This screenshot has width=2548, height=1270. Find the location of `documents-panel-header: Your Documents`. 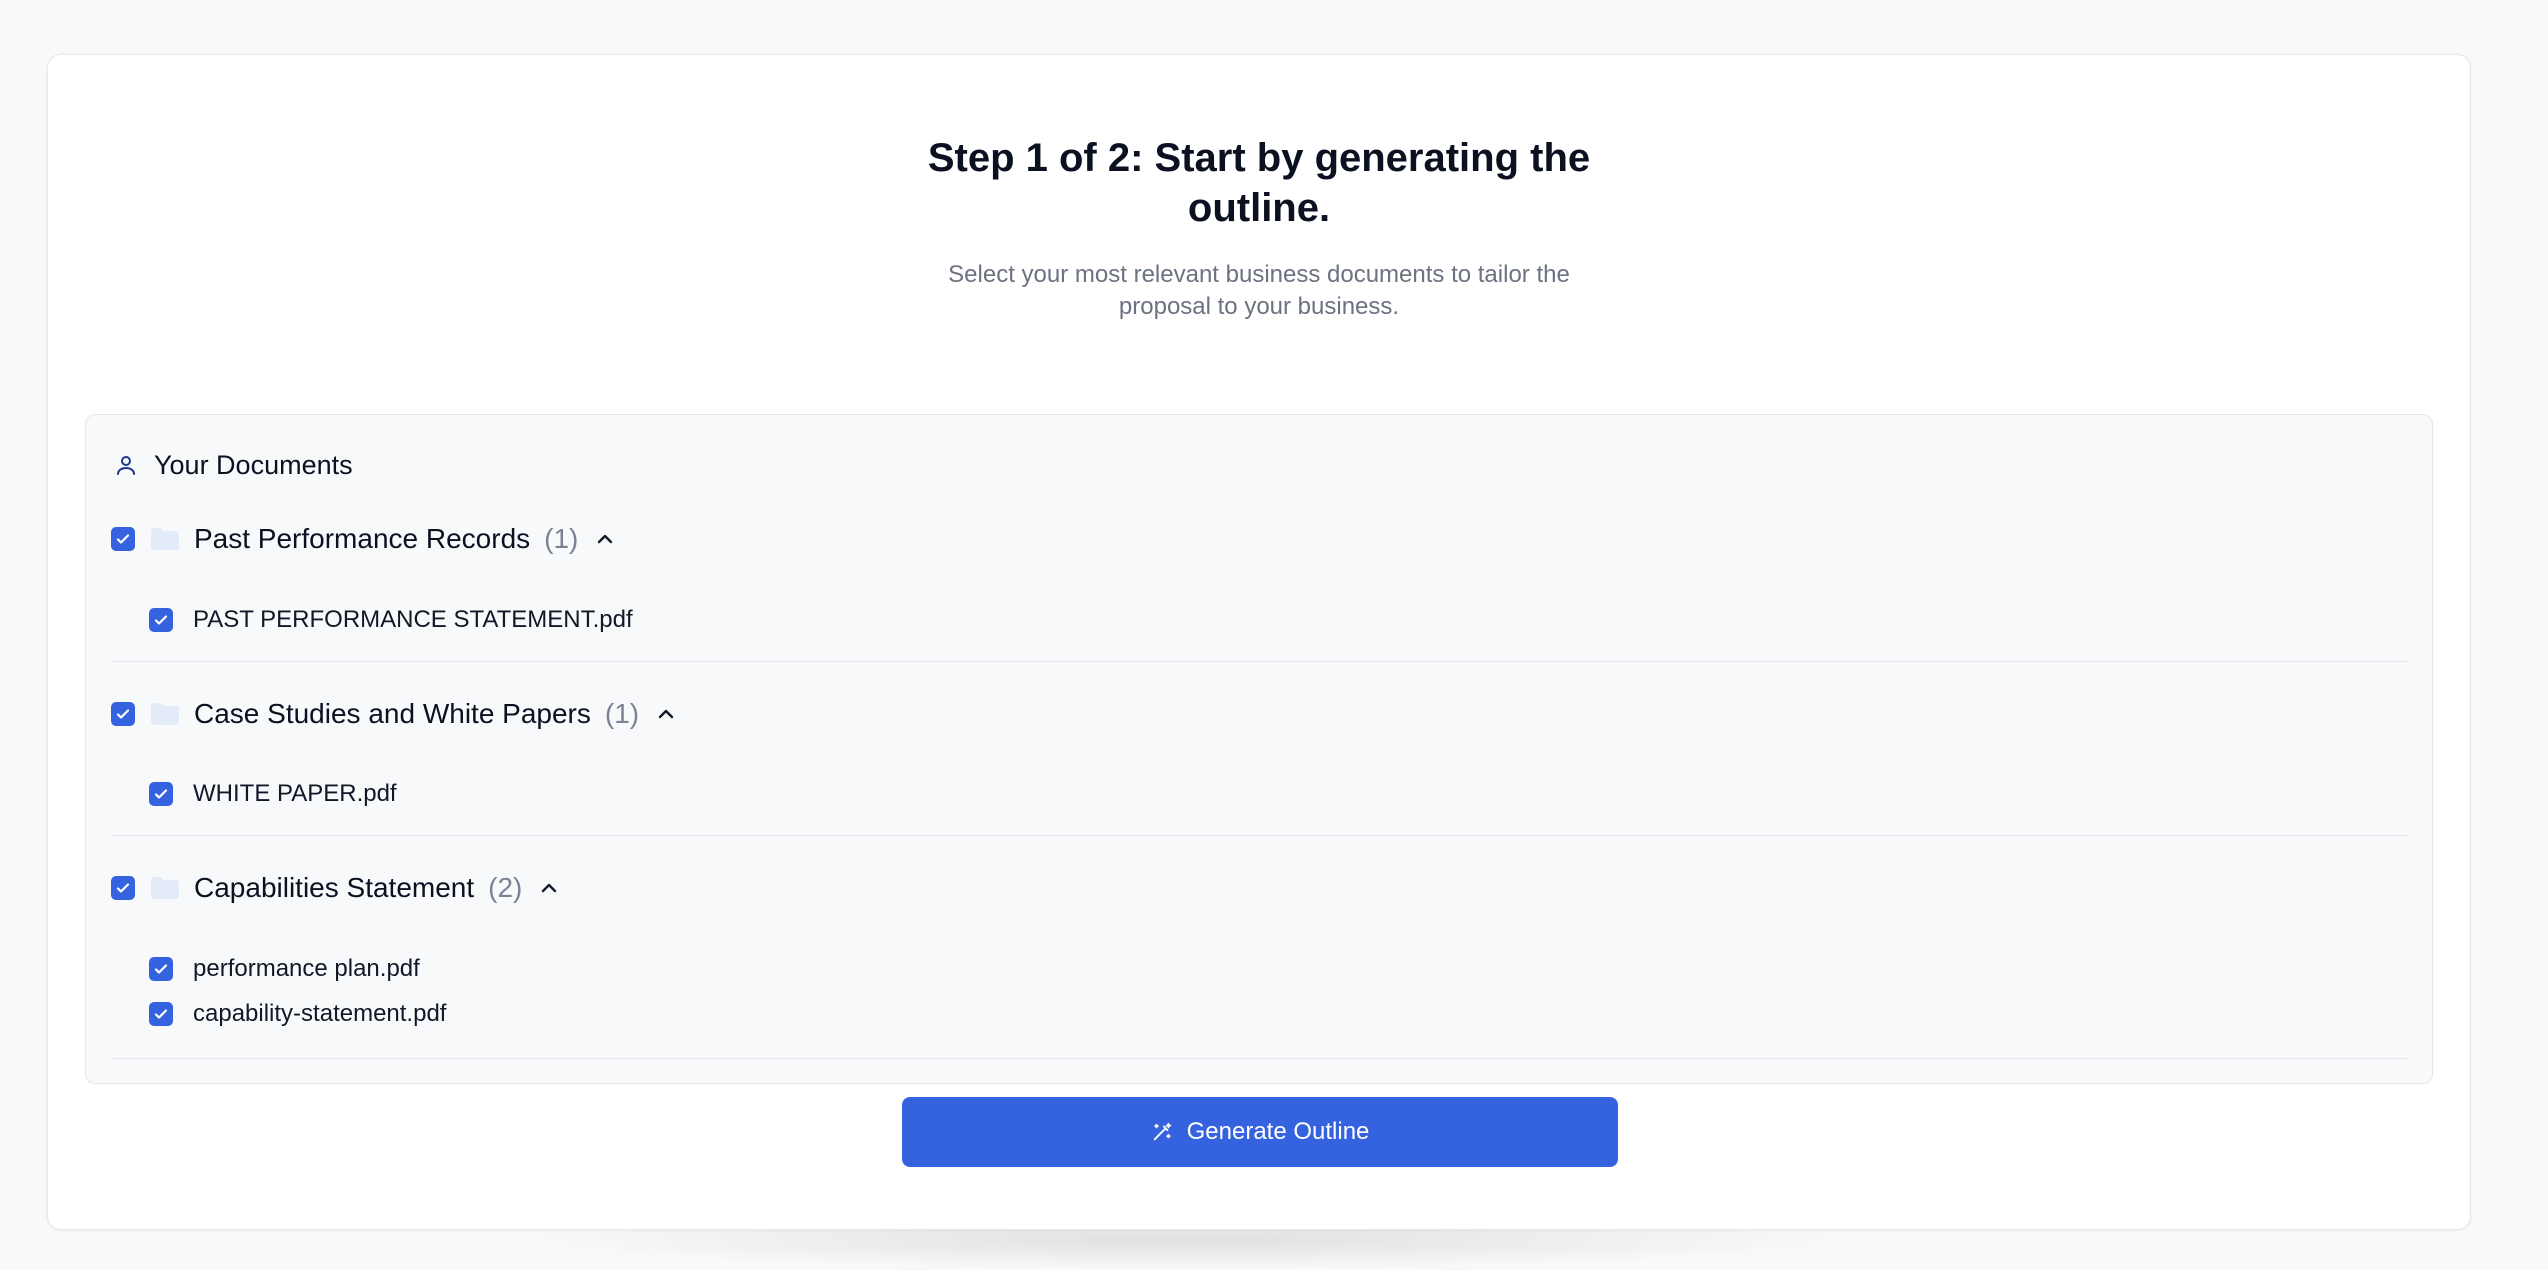

documents-panel-header: Your Documents is located at coordinates (233, 465).